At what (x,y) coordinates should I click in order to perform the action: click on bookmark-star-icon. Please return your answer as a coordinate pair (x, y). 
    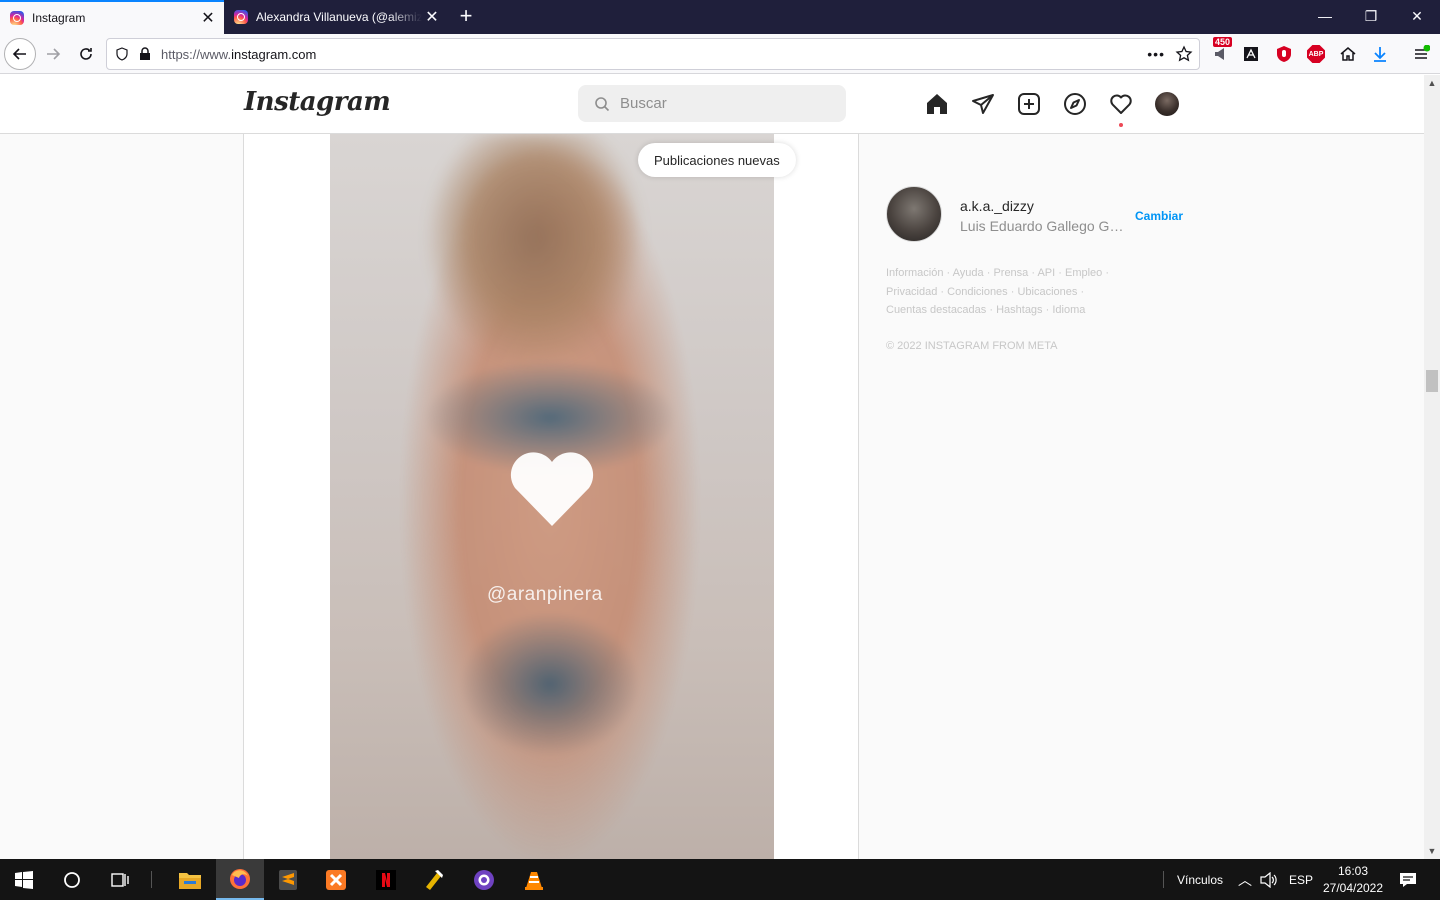
    Looking at the image, I should click on (1184, 54).